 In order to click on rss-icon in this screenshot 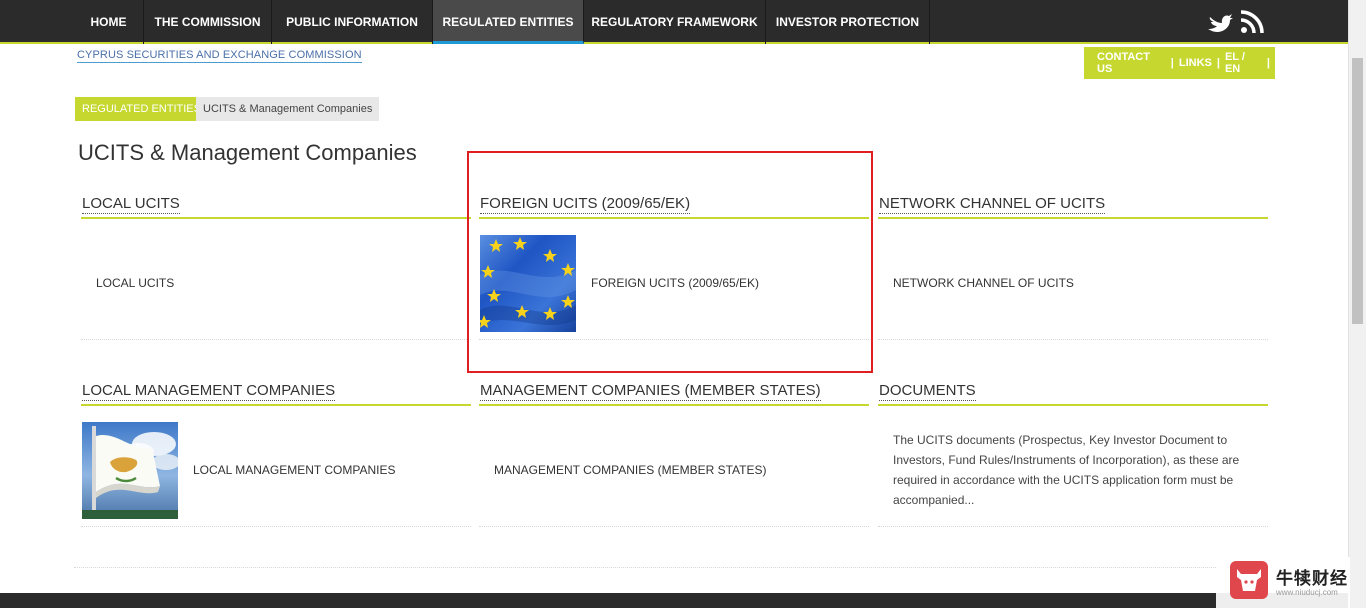, I will do `click(1252, 22)`.